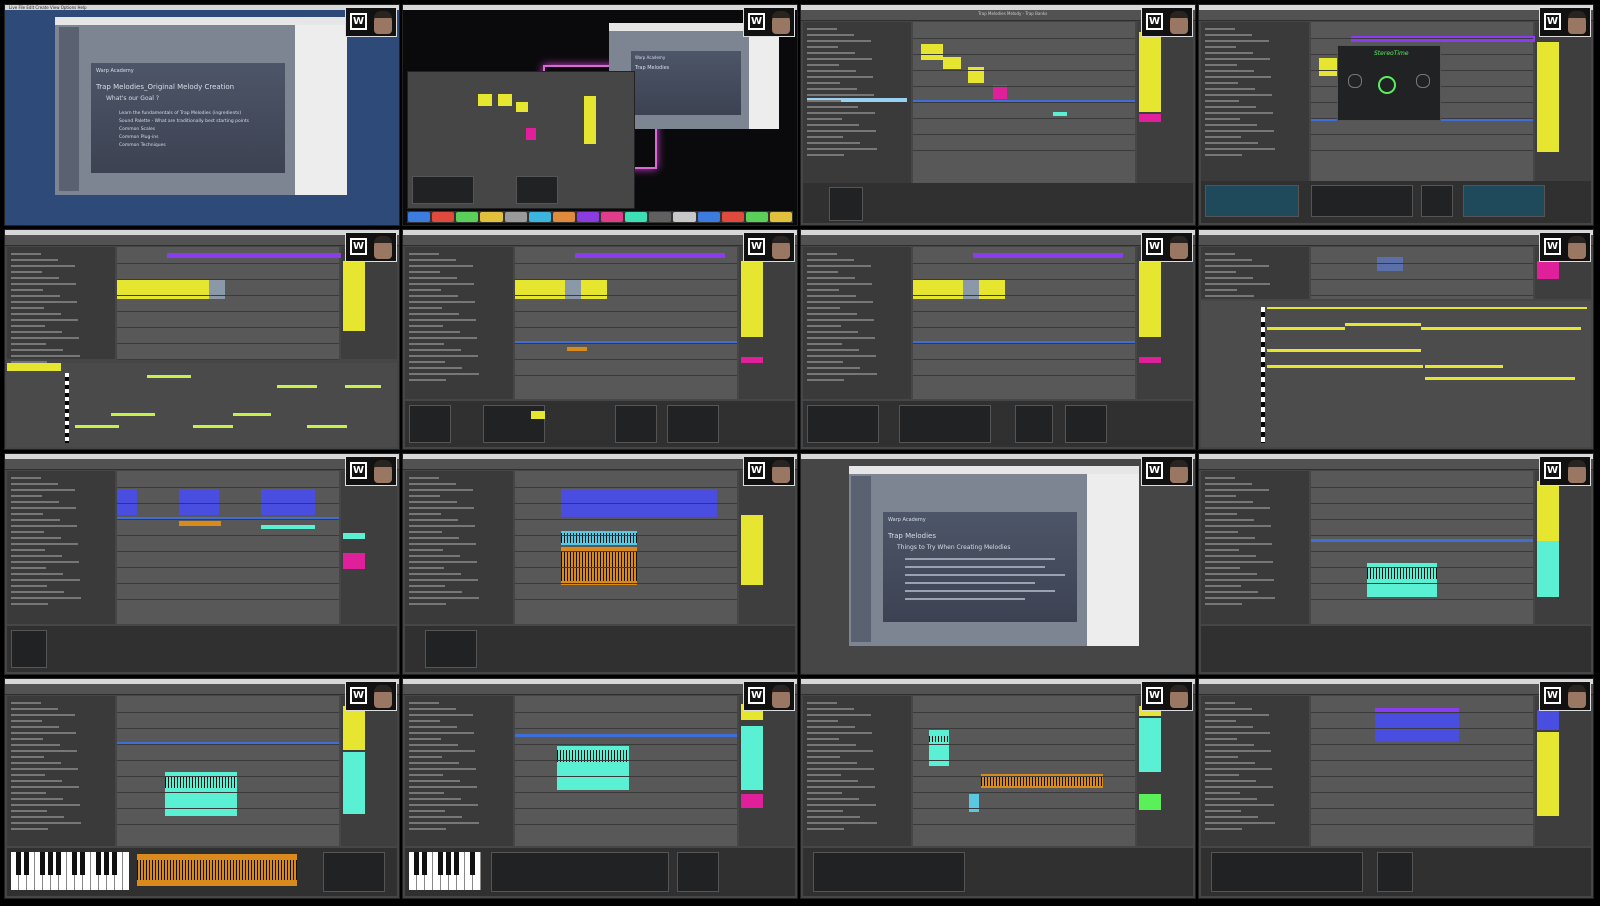  I want to click on plugin-window: StereoTime, so click(1389, 83).